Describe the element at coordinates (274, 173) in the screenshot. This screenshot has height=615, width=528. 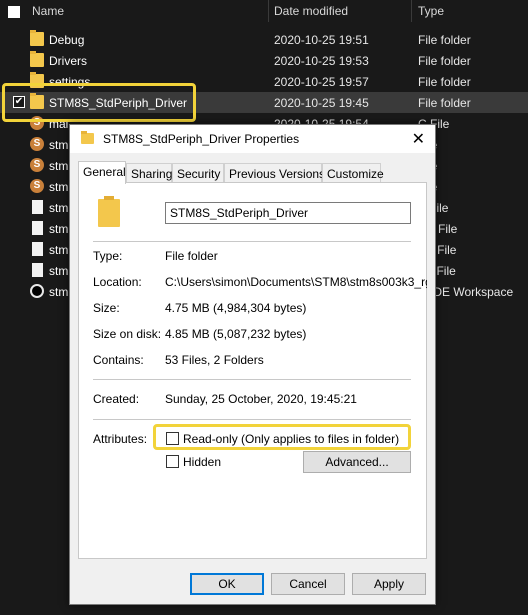
I see `tab-previous-versions: Previous Versions` at that location.